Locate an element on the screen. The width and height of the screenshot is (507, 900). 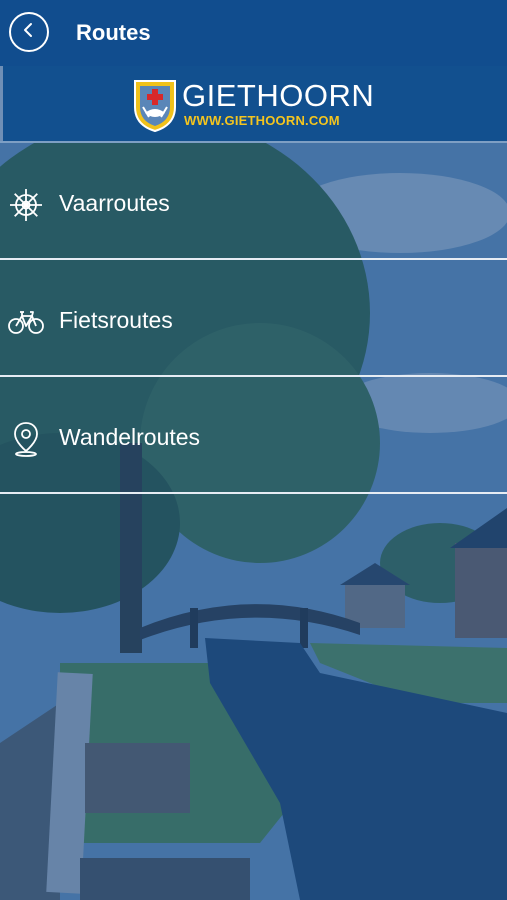
chevron-left-icon is located at coordinates (29, 32).